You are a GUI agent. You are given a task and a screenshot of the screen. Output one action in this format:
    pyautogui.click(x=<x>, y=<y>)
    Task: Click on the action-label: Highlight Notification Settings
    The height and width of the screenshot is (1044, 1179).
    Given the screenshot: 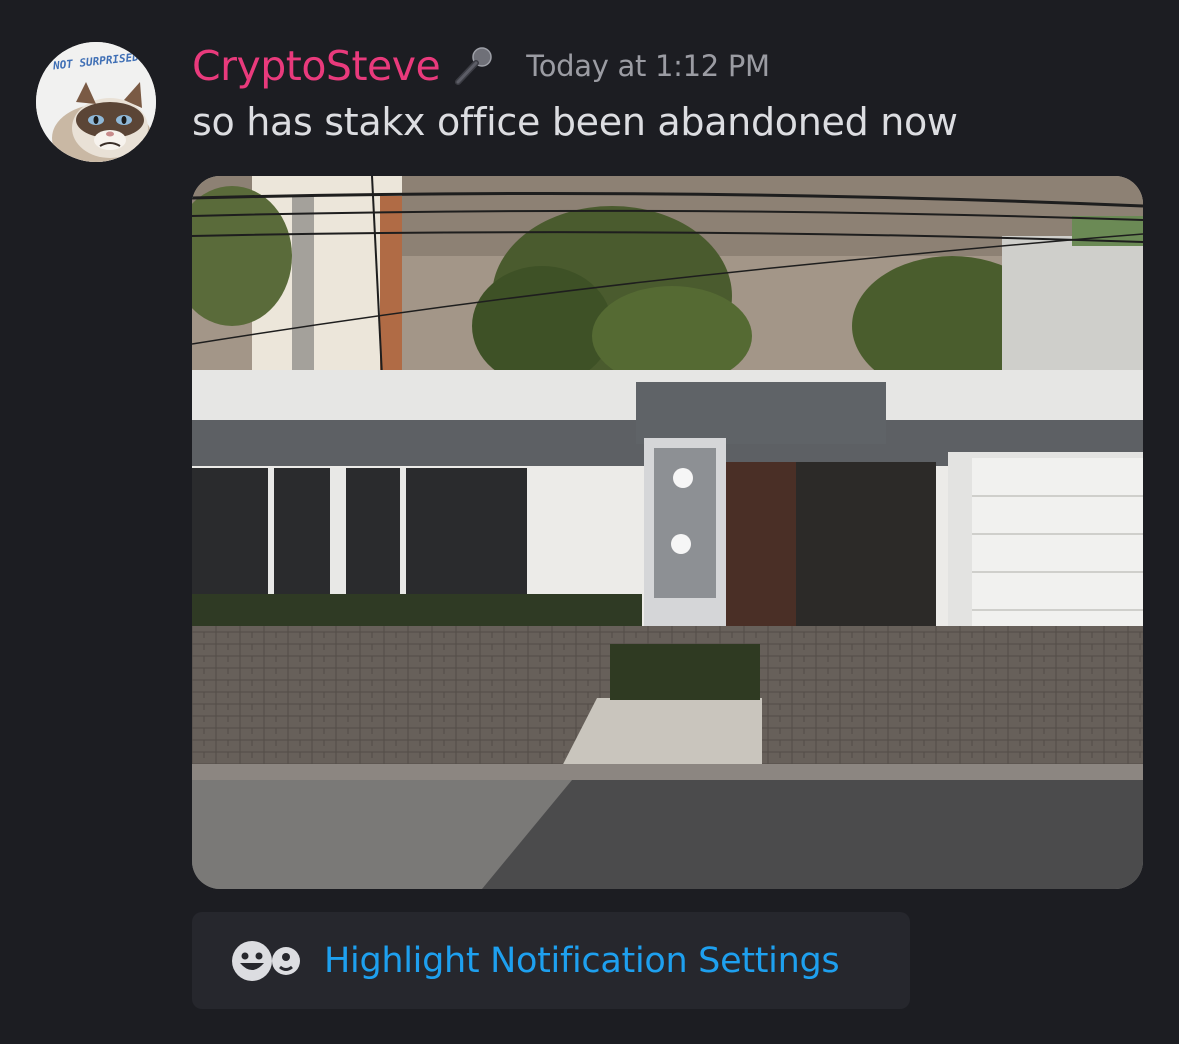 What is the action you would take?
    pyautogui.click(x=582, y=960)
    